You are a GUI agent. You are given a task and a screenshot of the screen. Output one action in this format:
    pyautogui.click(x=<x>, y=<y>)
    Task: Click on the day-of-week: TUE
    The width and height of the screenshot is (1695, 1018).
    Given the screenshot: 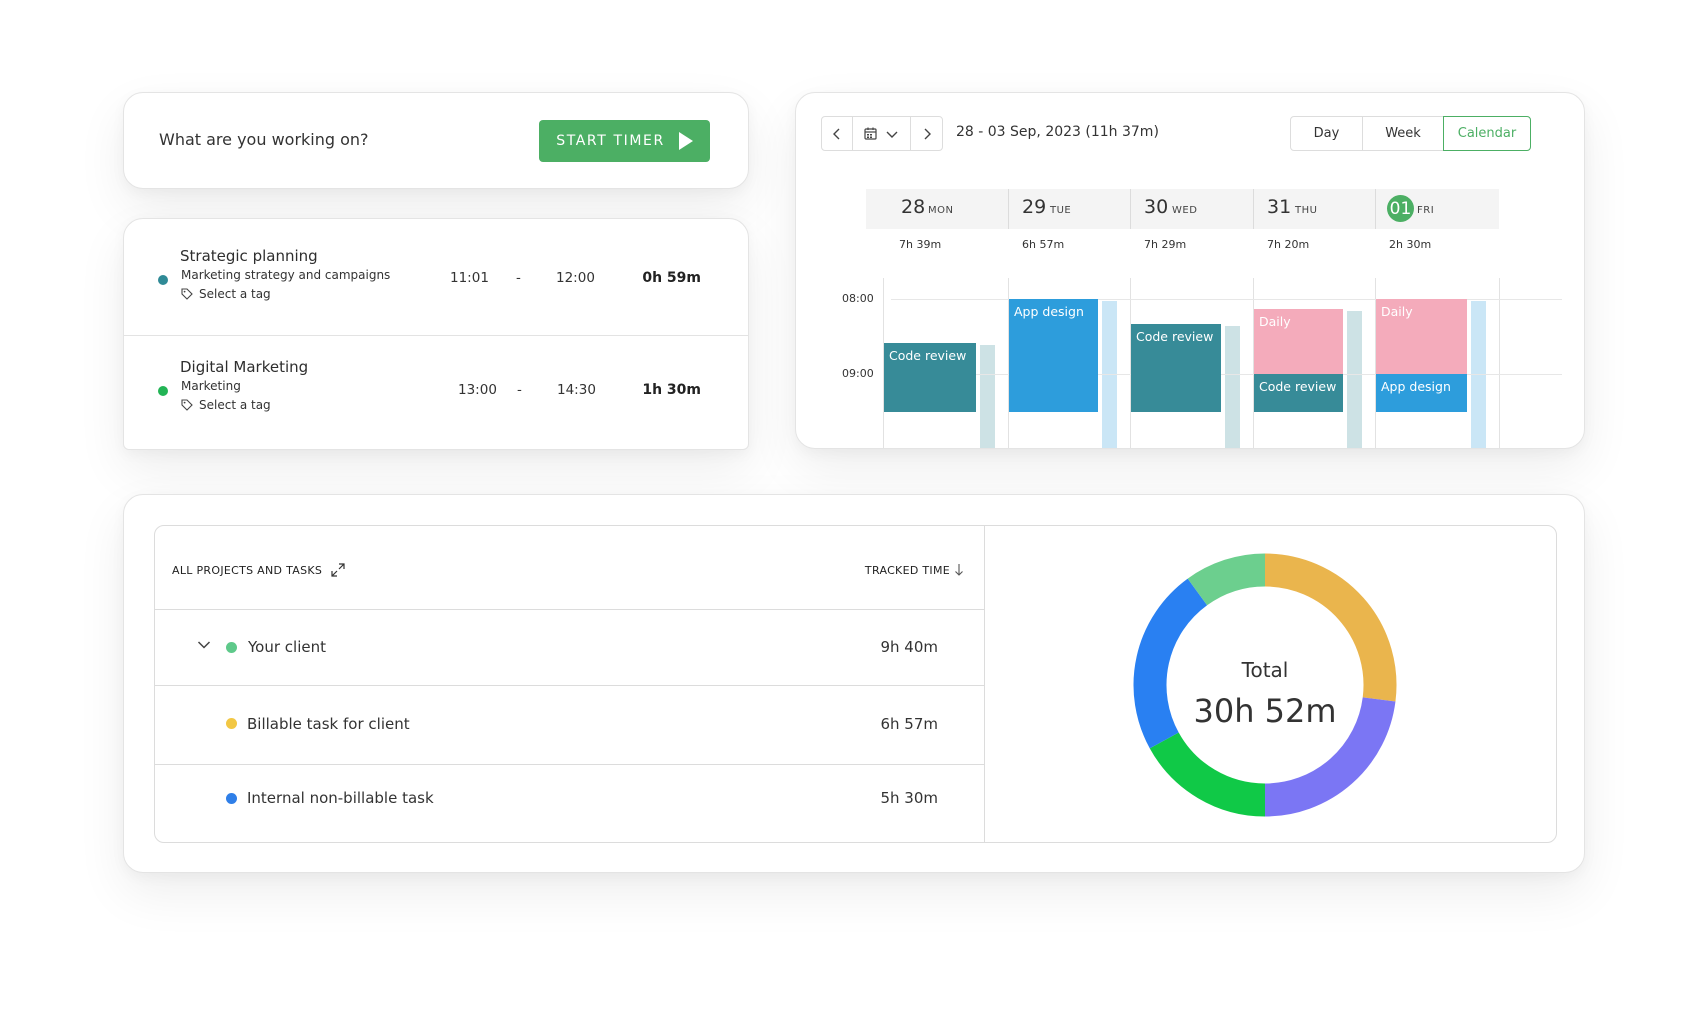 What is the action you would take?
    pyautogui.click(x=1061, y=210)
    